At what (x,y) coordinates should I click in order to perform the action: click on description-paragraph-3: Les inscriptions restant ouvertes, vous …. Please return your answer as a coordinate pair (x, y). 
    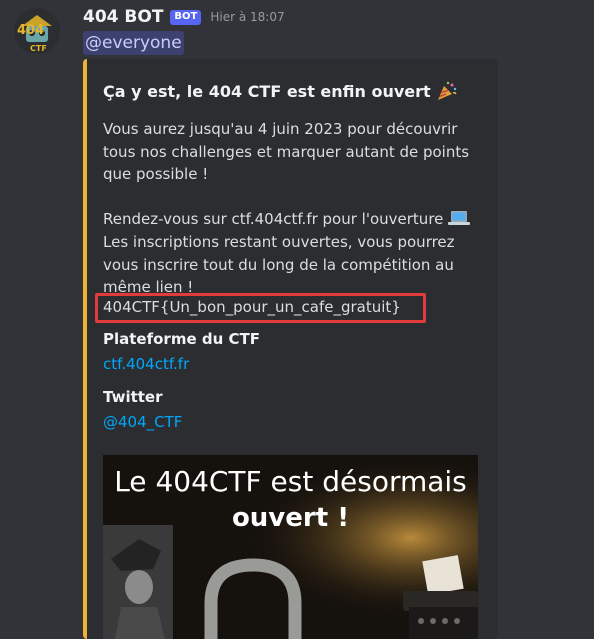
    Looking at the image, I should click on (279, 264).